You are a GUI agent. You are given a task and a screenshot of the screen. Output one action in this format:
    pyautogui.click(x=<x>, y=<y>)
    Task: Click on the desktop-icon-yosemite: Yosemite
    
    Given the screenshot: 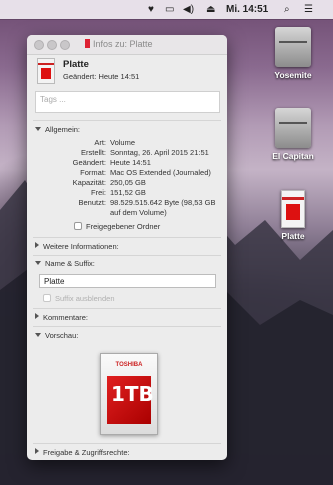 What is the action you would take?
    pyautogui.click(x=293, y=53)
    